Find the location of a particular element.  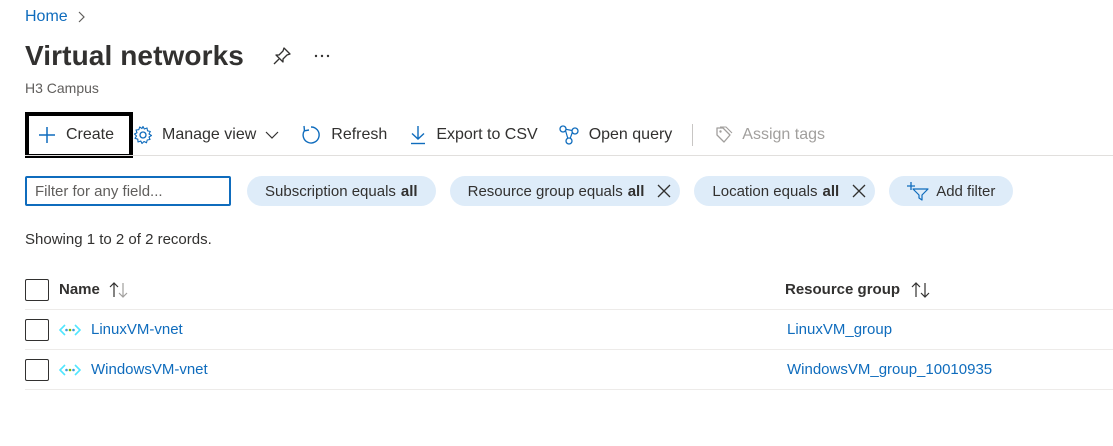

assign-tags-label: Assign tags is located at coordinates (784, 134).